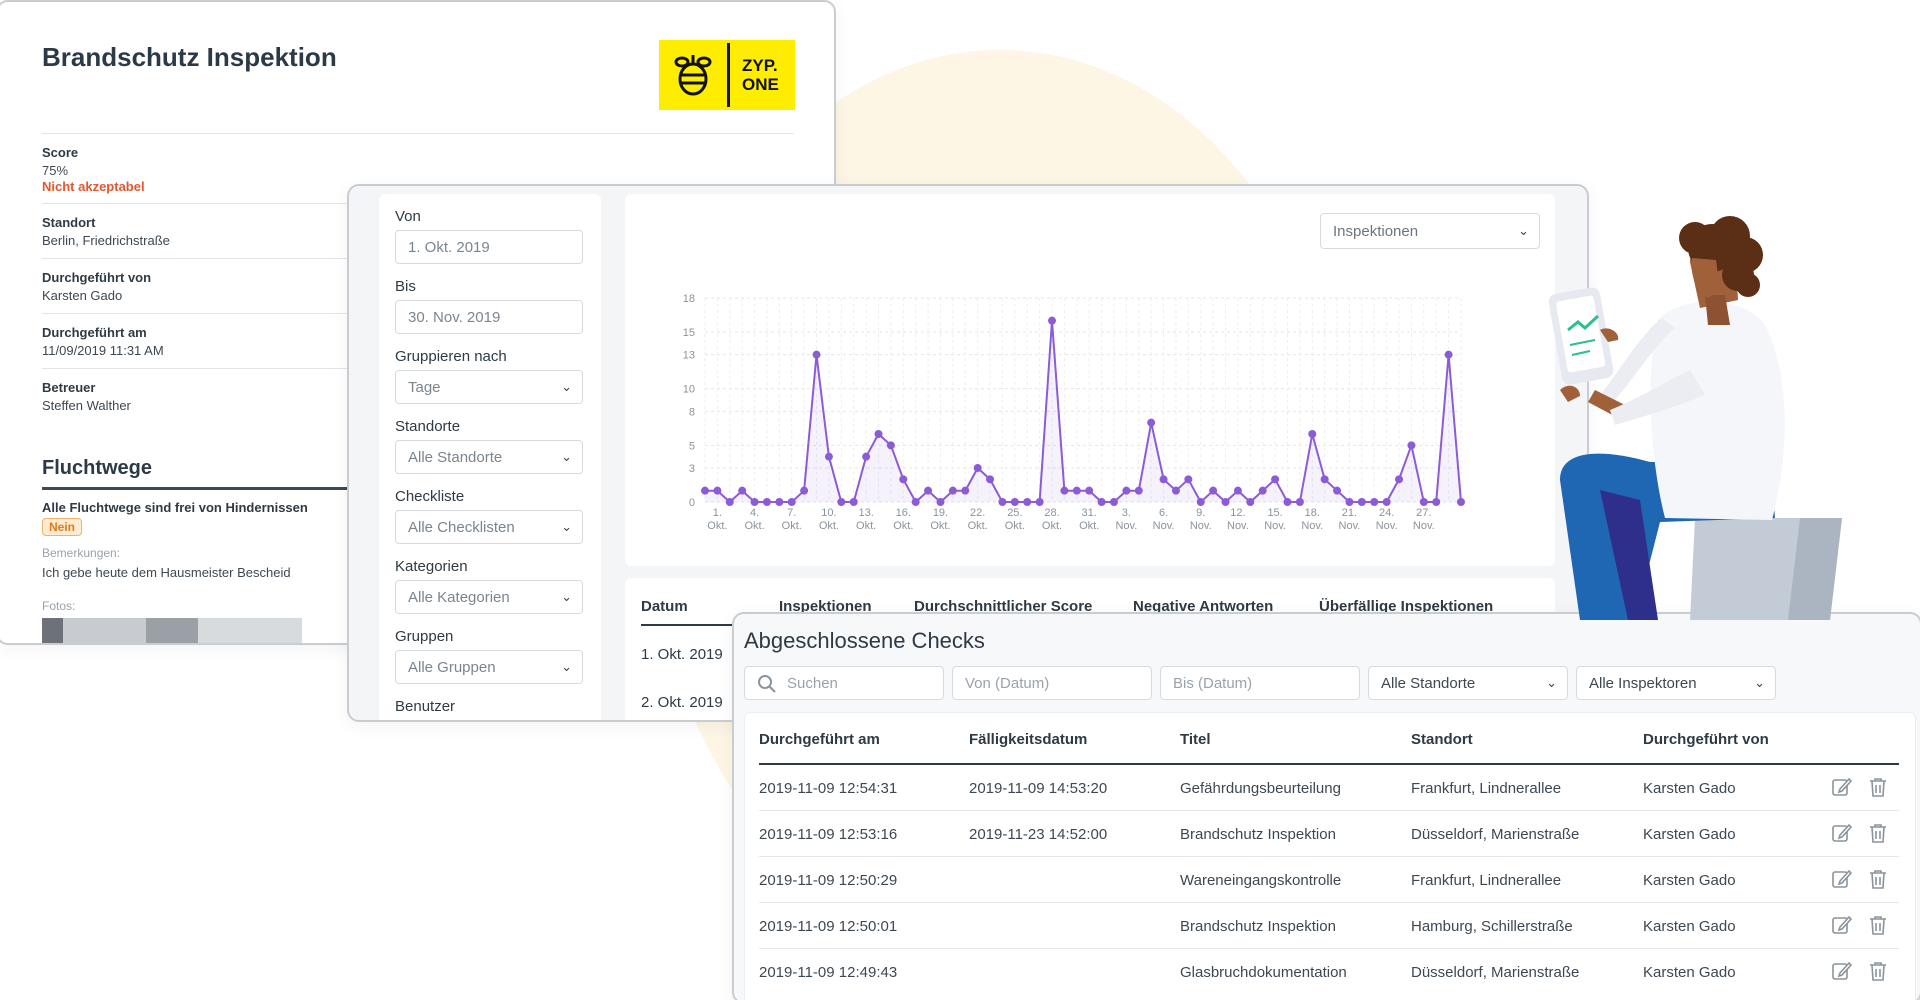  I want to click on field-supervisor: Betreuer Steffen Walther, so click(86, 396).